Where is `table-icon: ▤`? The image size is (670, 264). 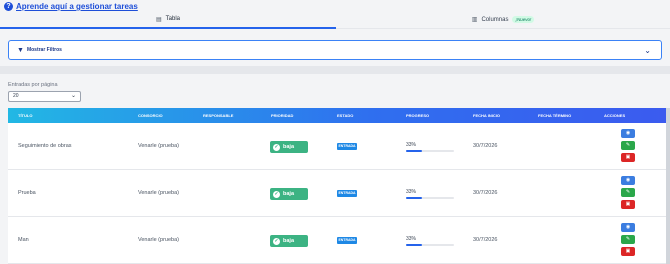 table-icon: ▤ is located at coordinates (158, 19).